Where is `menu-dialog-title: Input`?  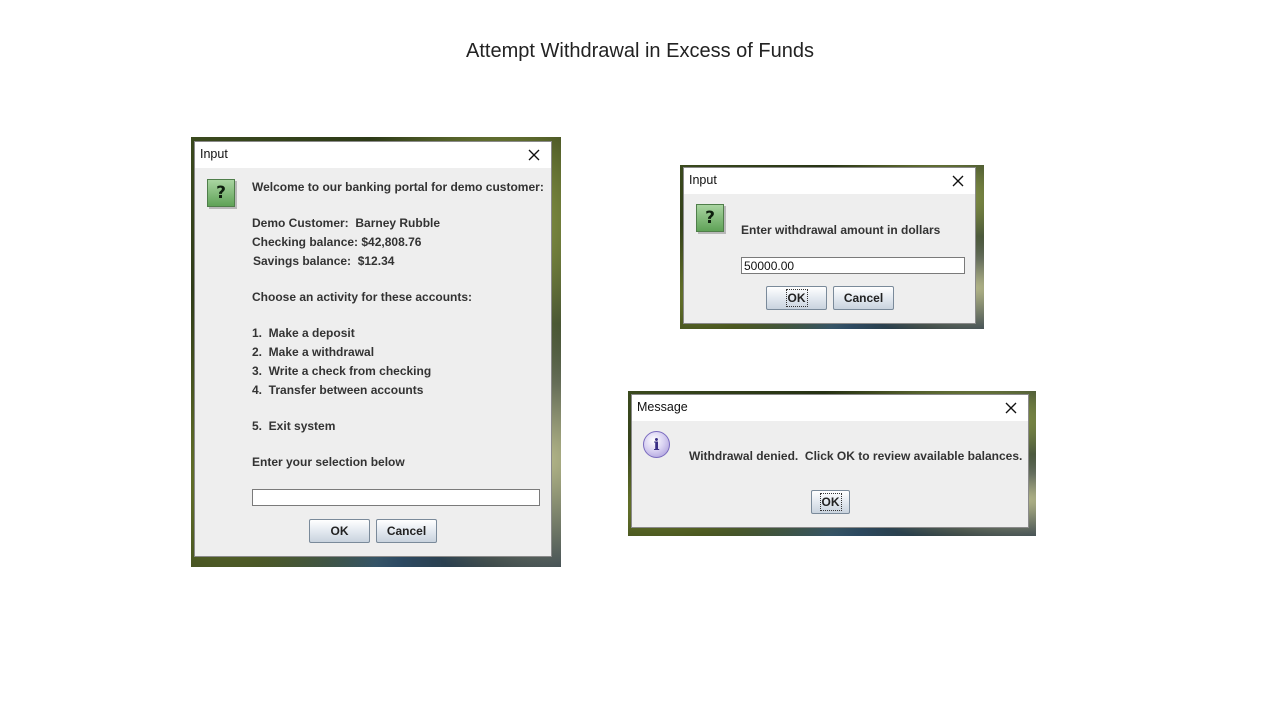 menu-dialog-title: Input is located at coordinates (214, 154).